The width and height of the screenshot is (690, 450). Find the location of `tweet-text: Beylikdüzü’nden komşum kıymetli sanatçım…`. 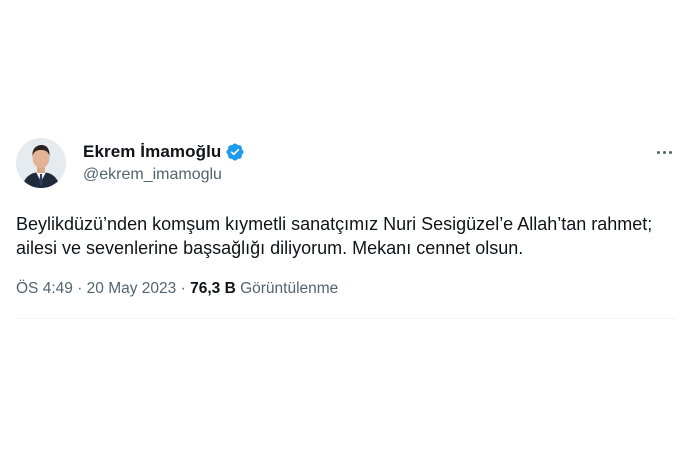

tweet-text: Beylikdüzü’nden komşum kıymetli sanatçım… is located at coordinates (334, 236).